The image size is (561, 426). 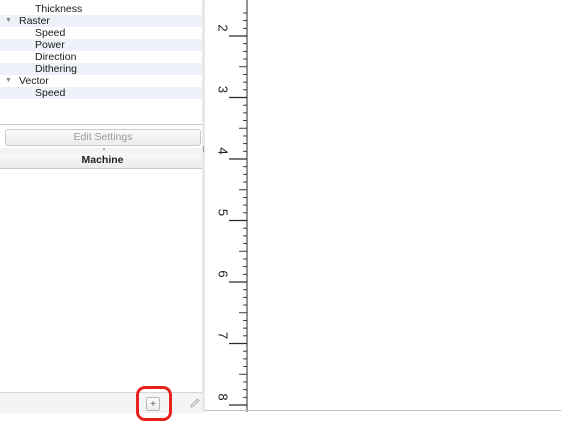 I want to click on tree-item-power: Power, so click(x=102, y=45).